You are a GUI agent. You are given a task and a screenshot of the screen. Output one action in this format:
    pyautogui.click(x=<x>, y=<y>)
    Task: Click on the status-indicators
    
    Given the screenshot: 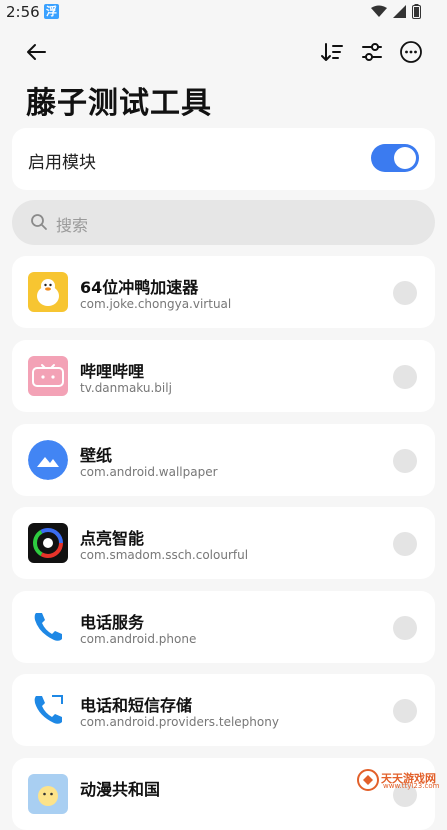 What is the action you would take?
    pyautogui.click(x=396, y=11)
    